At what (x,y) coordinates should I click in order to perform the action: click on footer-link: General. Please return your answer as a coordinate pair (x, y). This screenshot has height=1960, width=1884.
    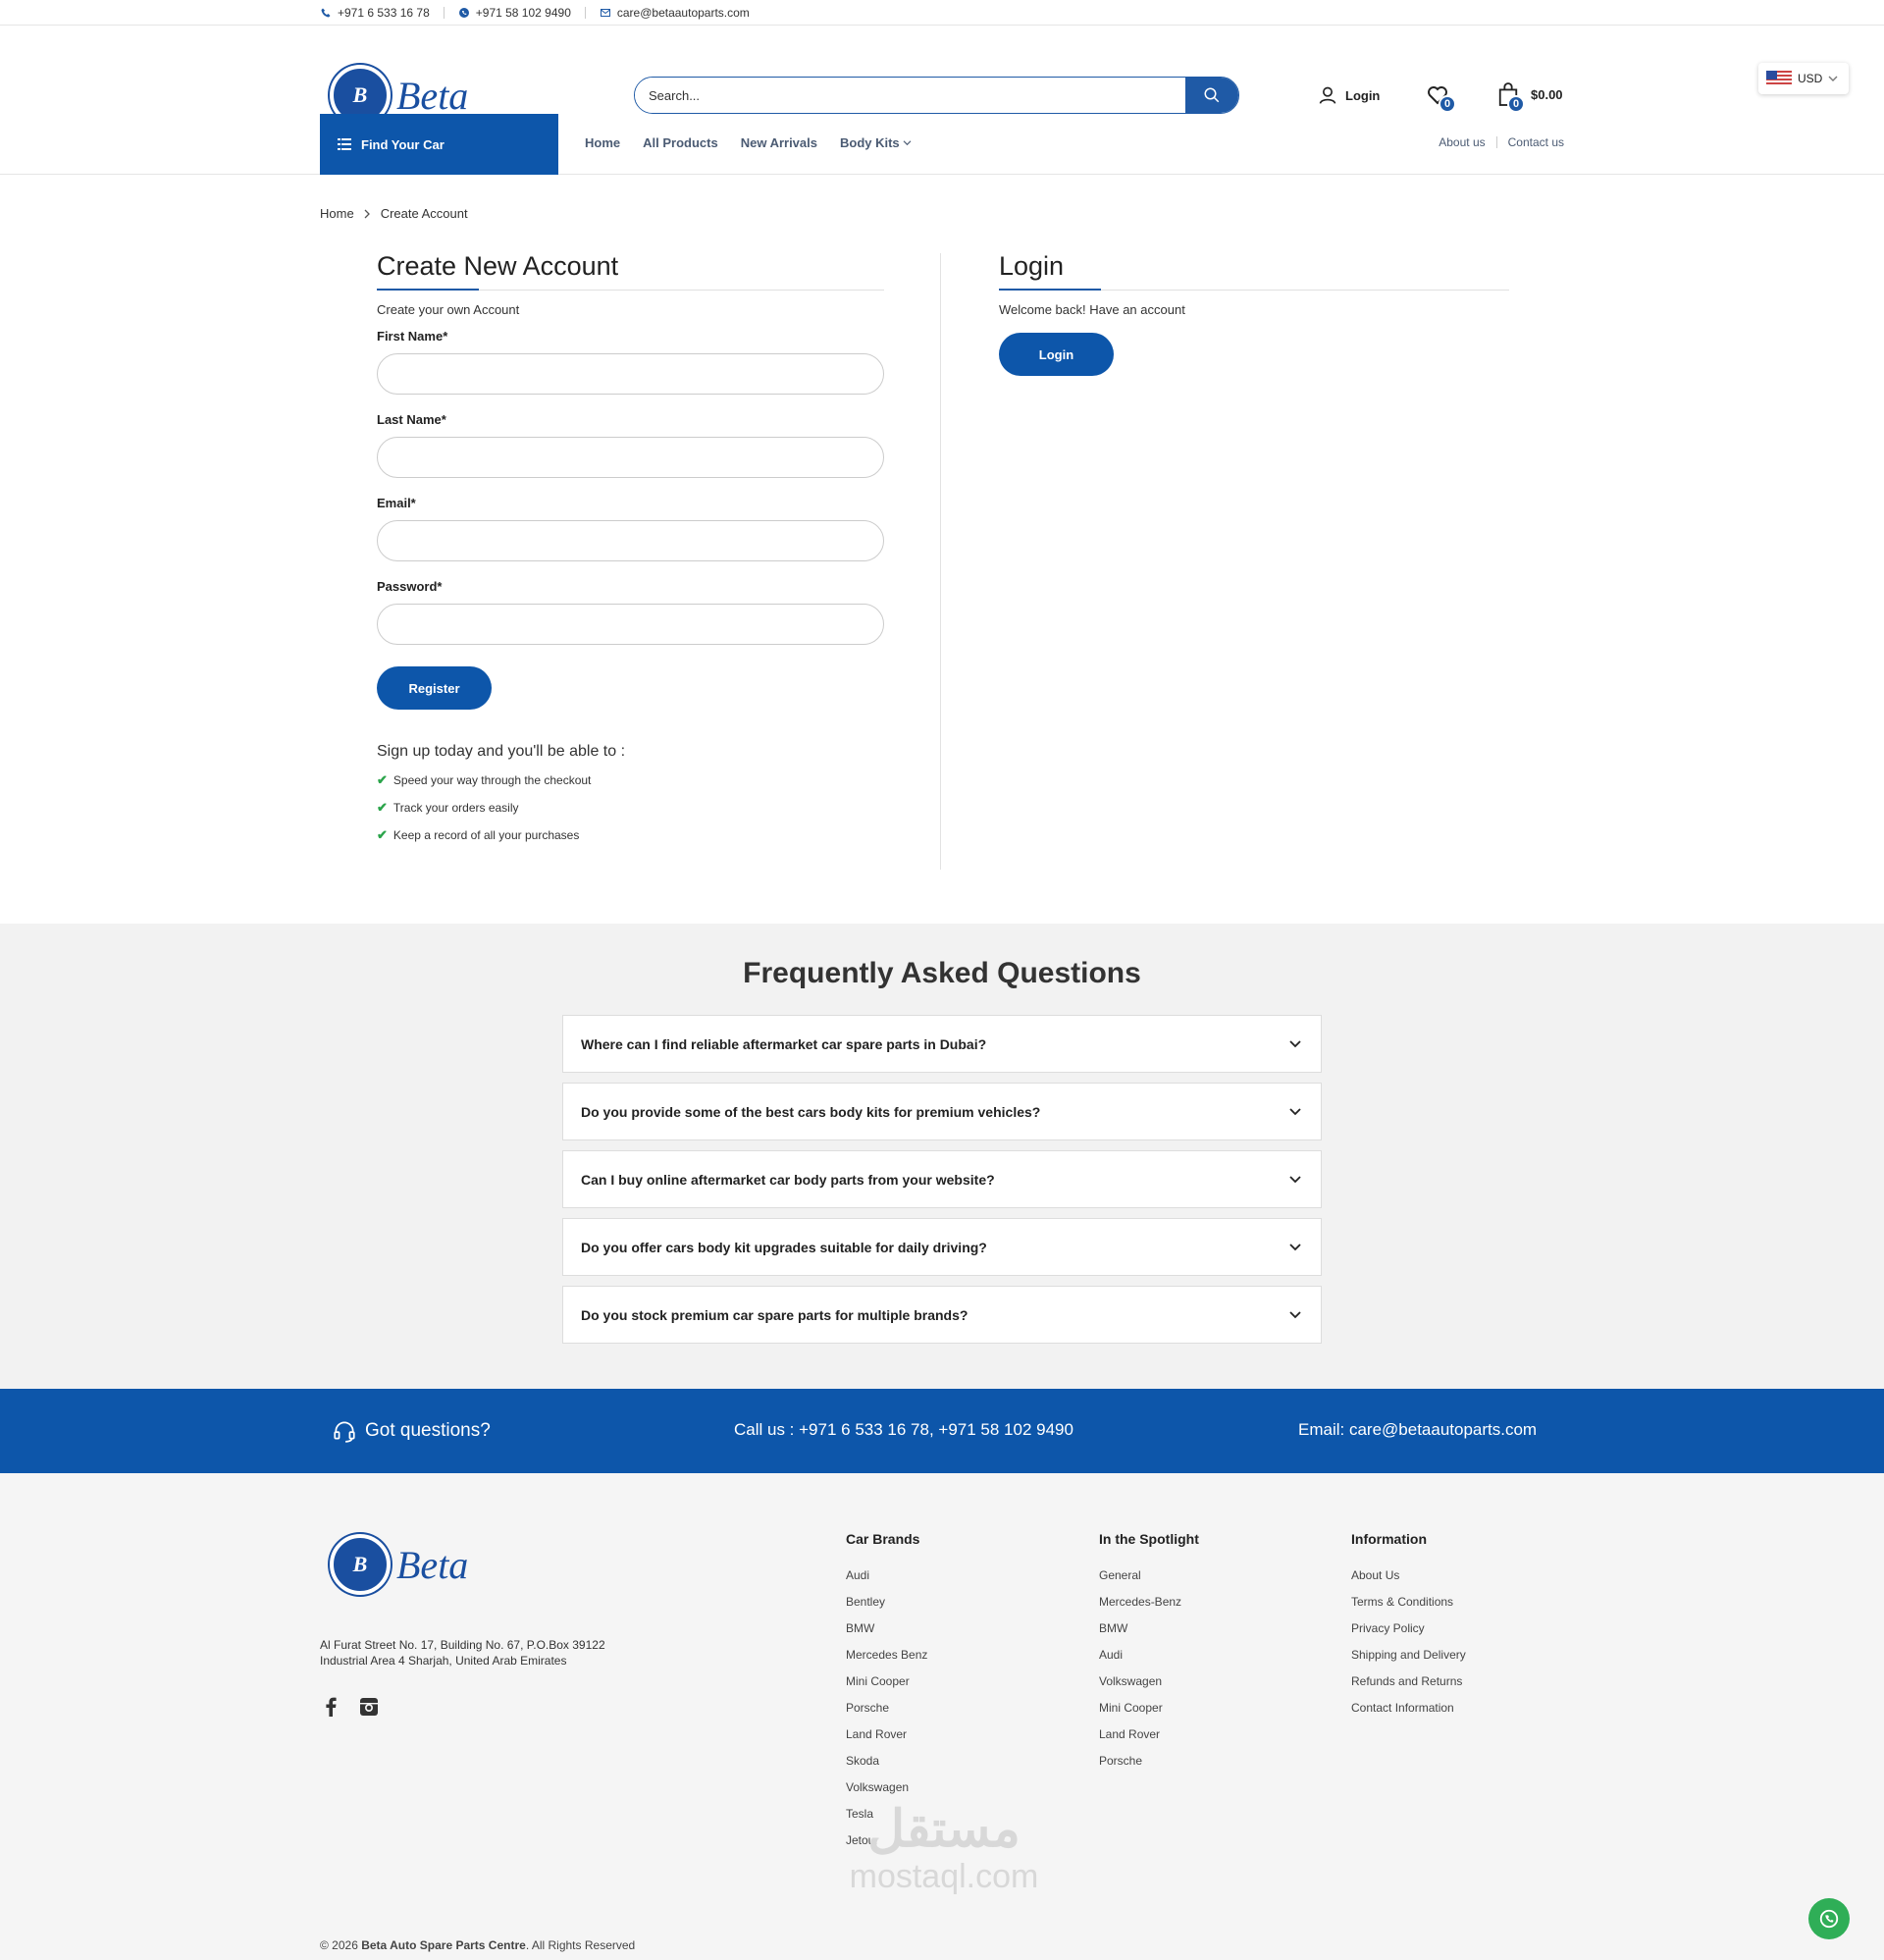
    Looking at the image, I should click on (1149, 1582).